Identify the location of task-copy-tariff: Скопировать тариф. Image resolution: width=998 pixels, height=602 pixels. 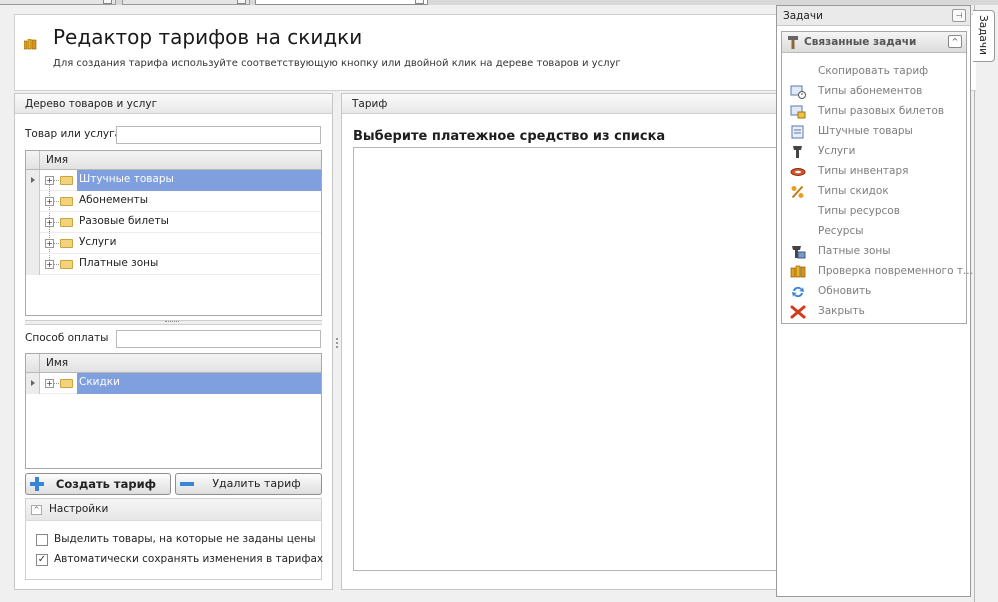
(874, 72).